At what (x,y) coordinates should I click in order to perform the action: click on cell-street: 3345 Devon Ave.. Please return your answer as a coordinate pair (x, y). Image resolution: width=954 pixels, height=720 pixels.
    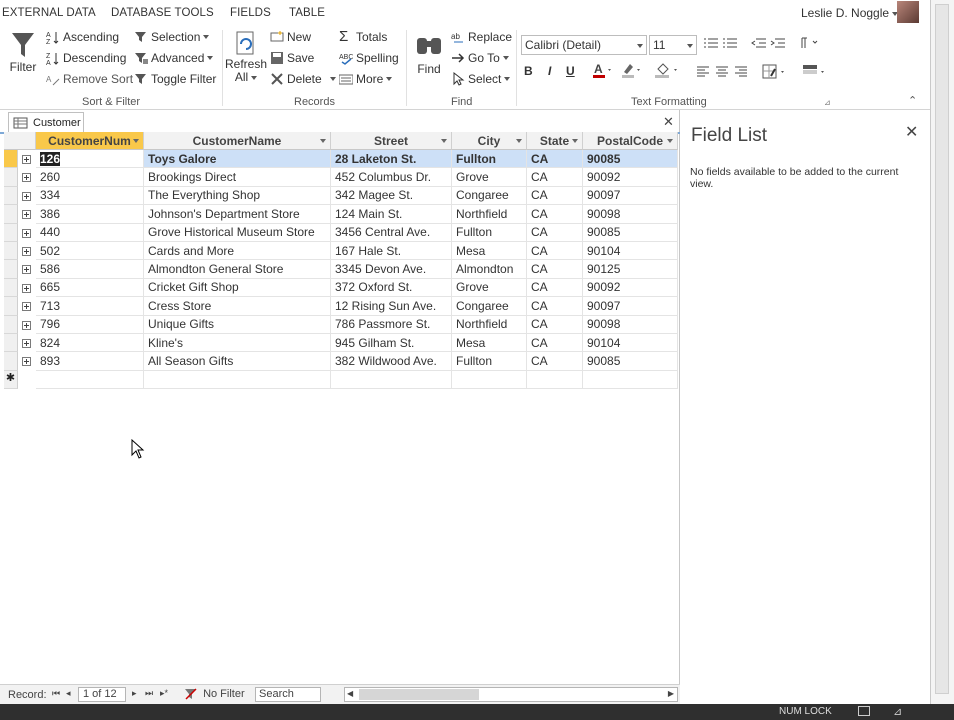
    Looking at the image, I should click on (391, 269).